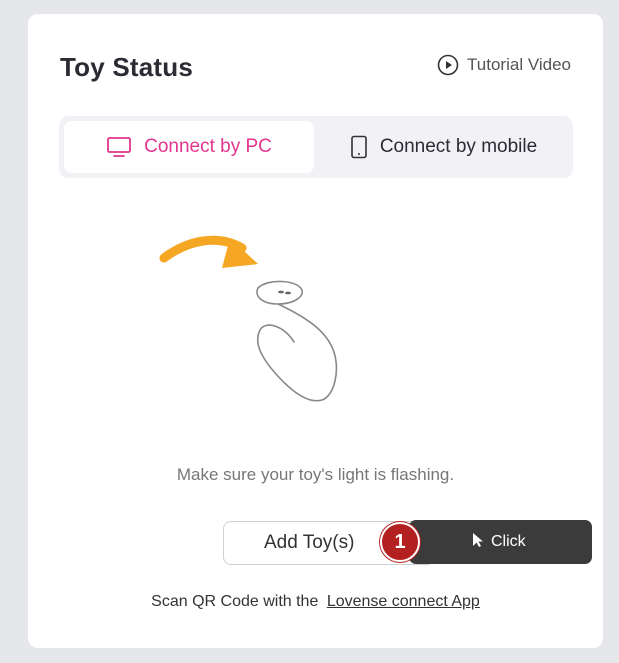 The width and height of the screenshot is (619, 663). I want to click on tutorial-video-label: Tutorial Video, so click(519, 64).